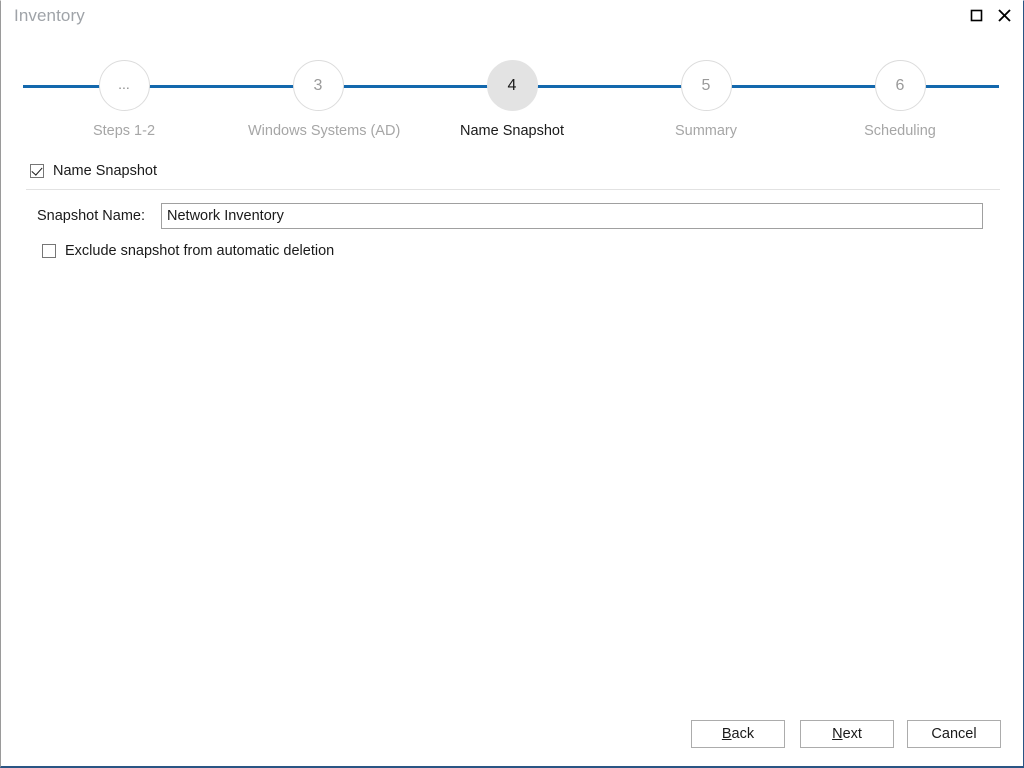 The image size is (1024, 768). I want to click on next-button-label: ext, so click(852, 734).